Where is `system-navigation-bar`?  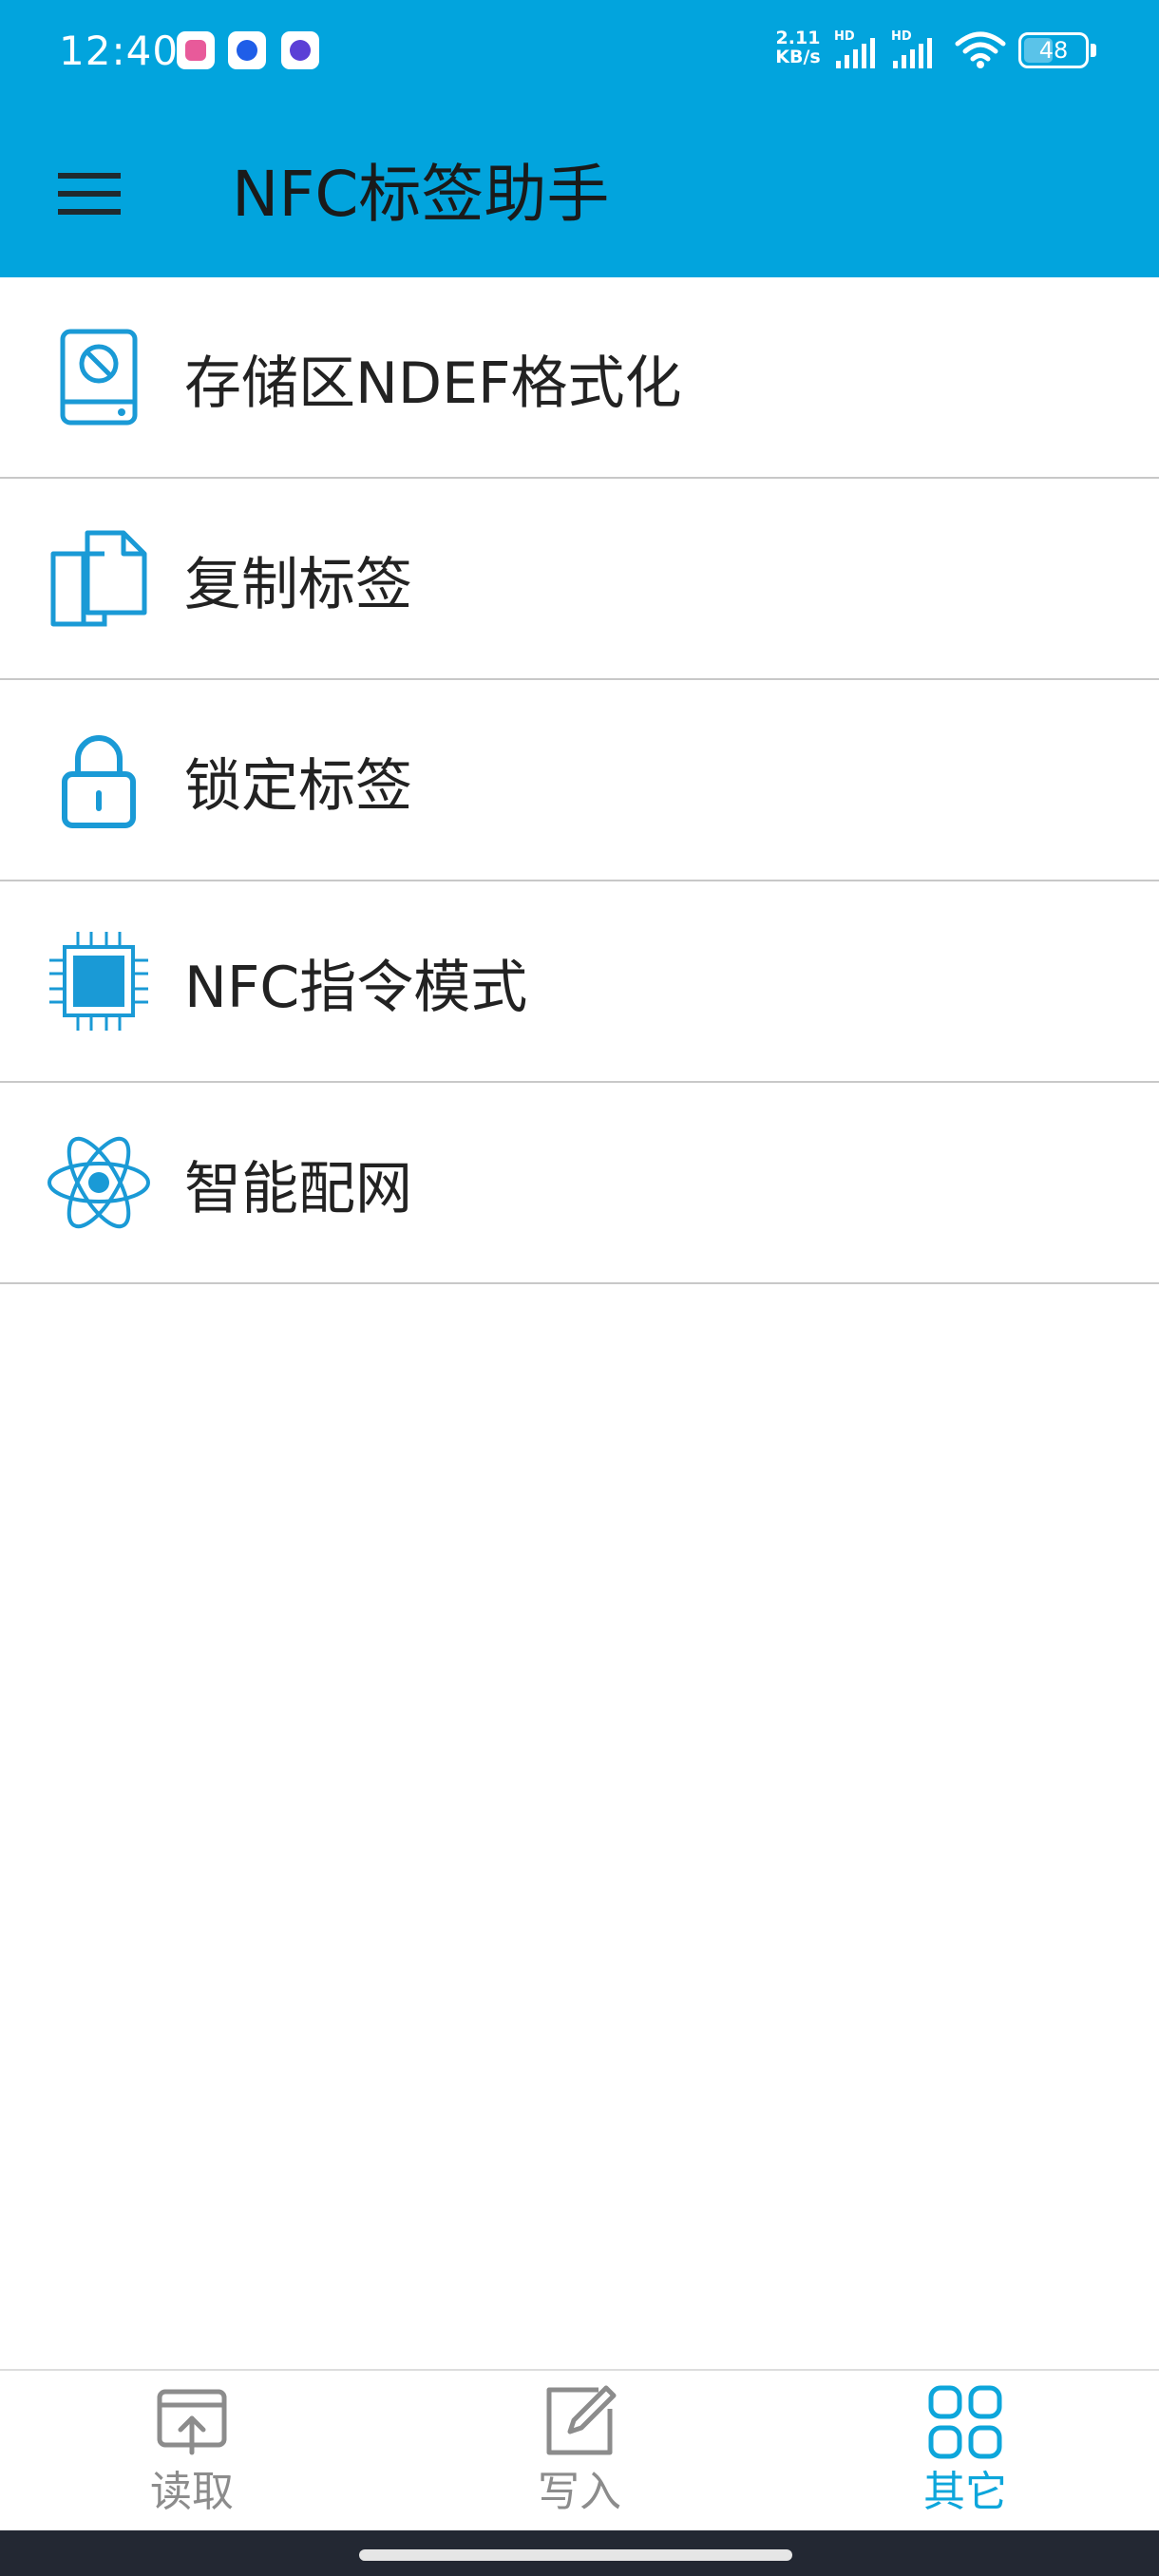 system-navigation-bar is located at coordinates (579, 2553).